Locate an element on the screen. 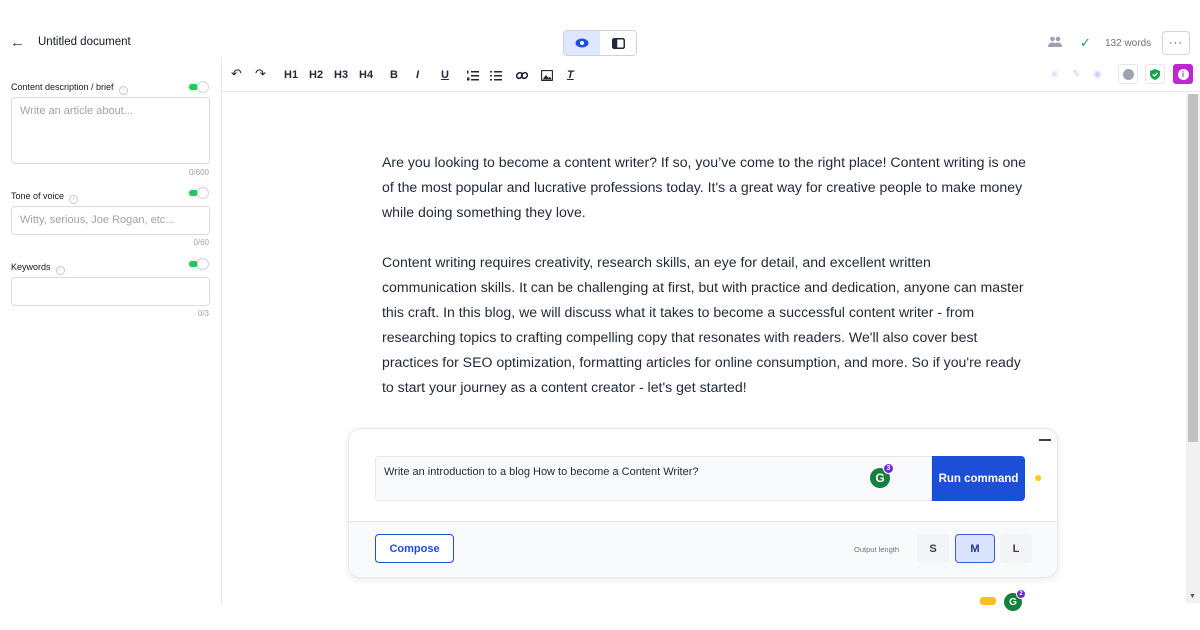  sparkle-icon: ✳ is located at coordinates (1054, 74).